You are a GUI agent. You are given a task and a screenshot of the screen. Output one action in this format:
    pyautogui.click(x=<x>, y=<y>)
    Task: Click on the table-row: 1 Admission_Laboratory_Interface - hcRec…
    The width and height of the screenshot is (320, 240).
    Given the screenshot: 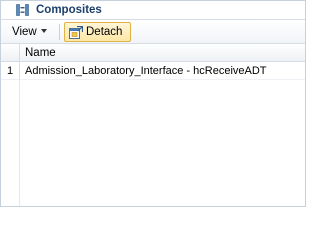 What is the action you would take?
    pyautogui.click(x=153, y=71)
    